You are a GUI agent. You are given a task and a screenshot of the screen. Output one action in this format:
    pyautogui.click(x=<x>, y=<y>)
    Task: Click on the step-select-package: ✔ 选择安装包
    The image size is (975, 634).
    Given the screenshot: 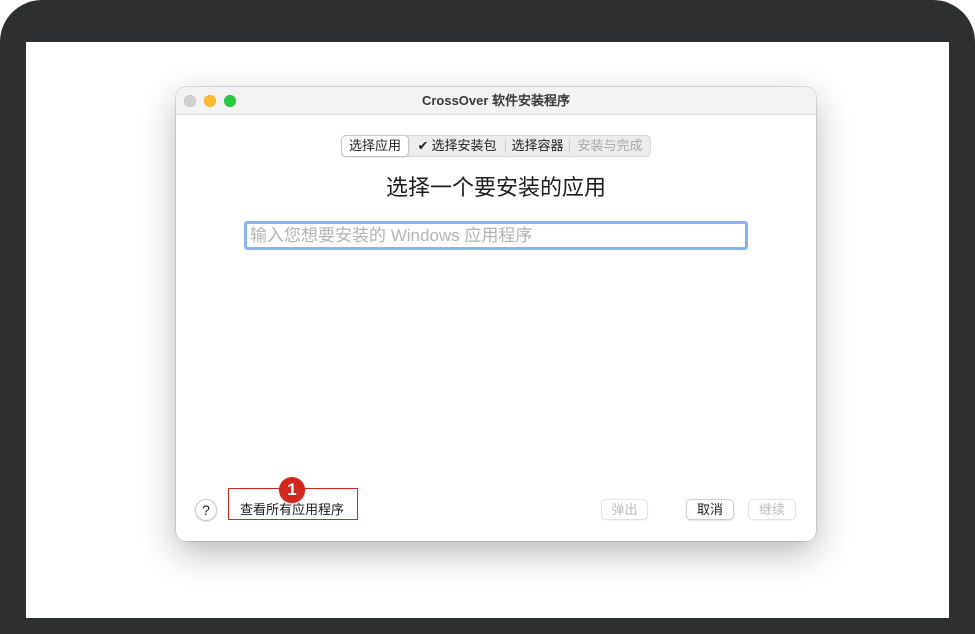 What is the action you would take?
    pyautogui.click(x=457, y=146)
    